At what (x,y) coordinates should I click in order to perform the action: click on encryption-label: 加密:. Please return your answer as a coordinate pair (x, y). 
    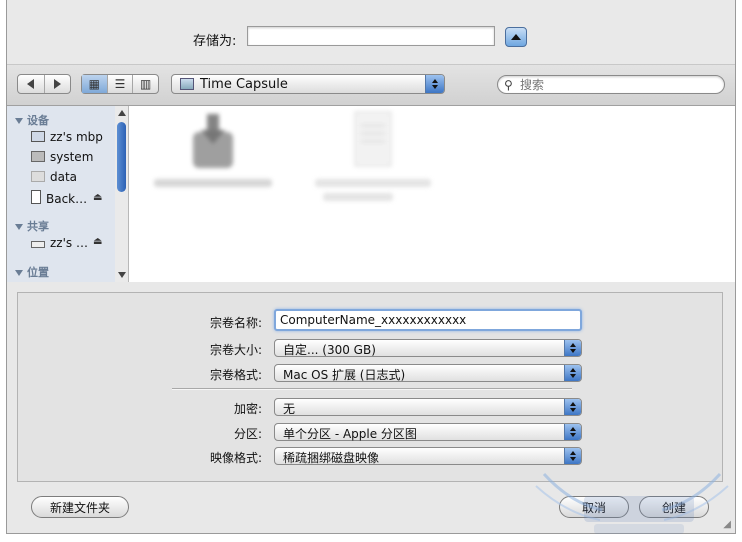
    Looking at the image, I should click on (247, 409).